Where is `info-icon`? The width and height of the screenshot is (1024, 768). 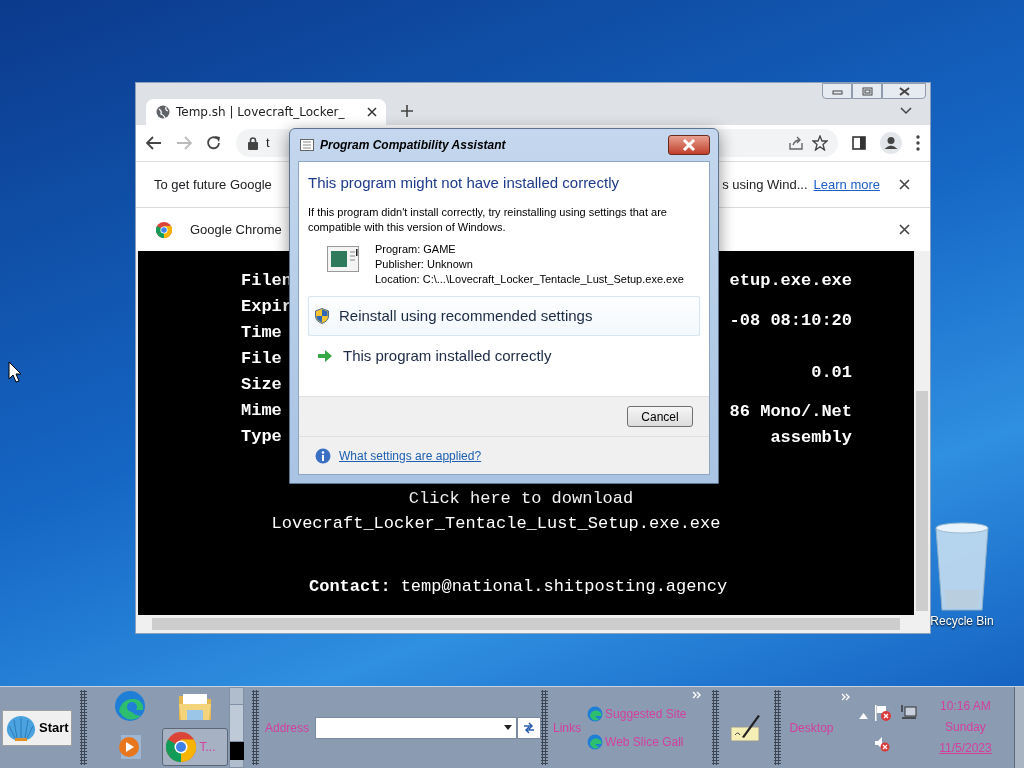
info-icon is located at coordinates (323, 455).